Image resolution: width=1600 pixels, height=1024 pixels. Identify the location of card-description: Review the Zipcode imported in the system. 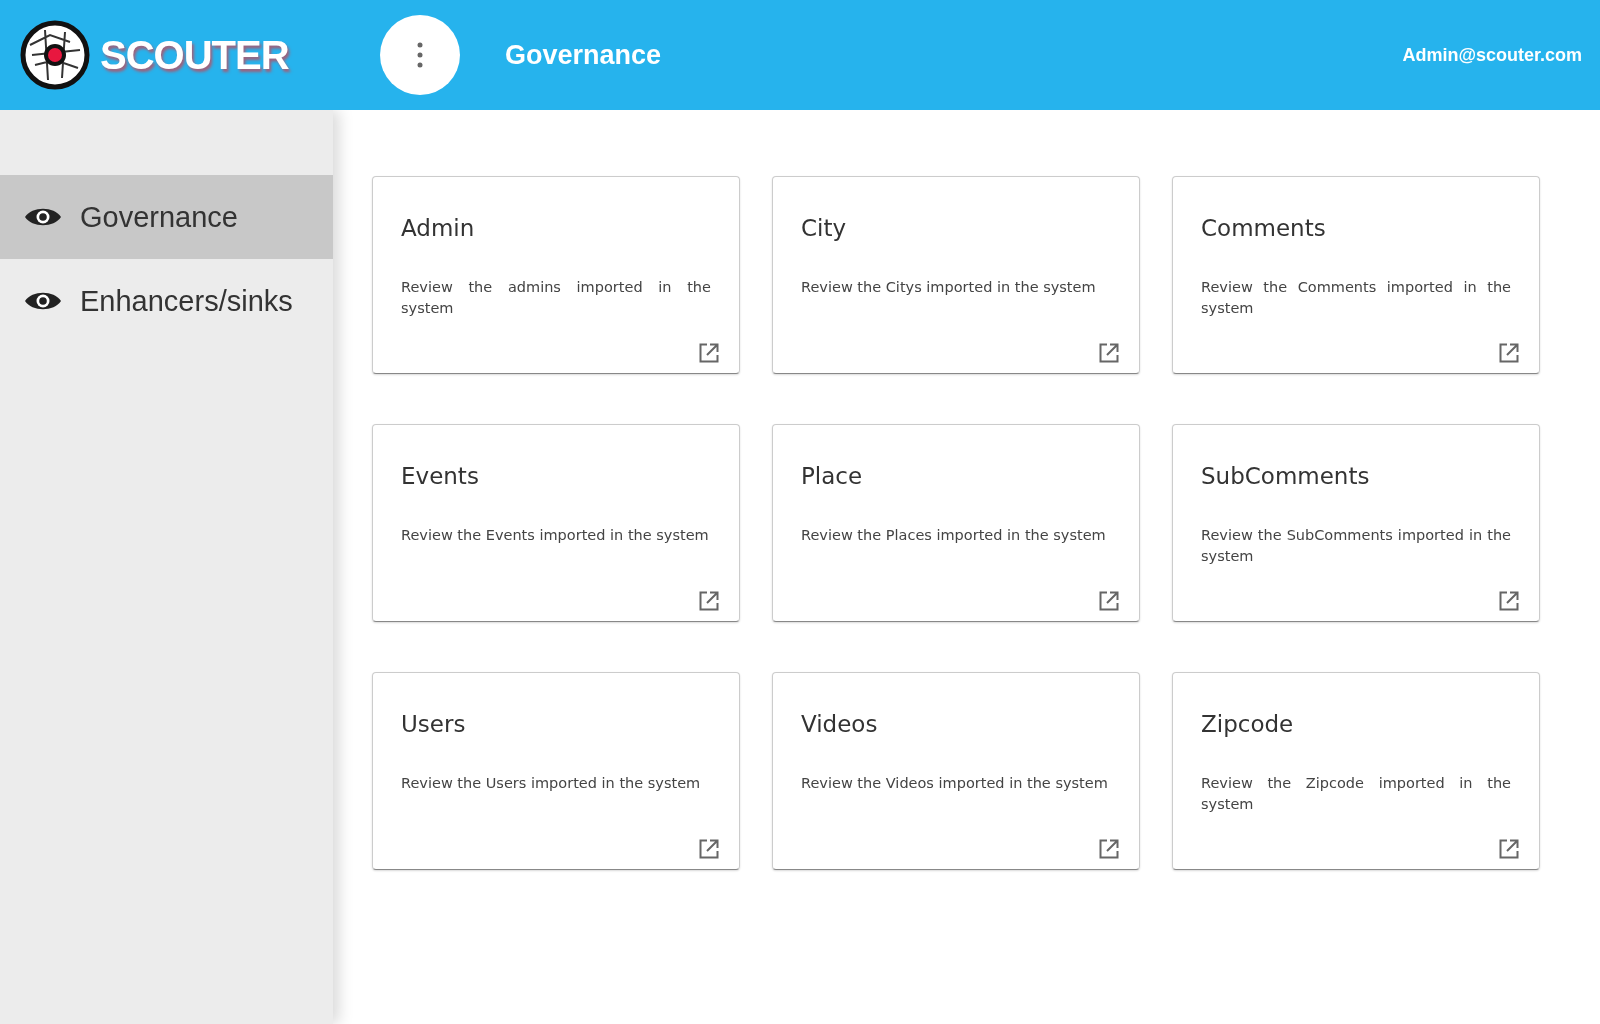
(1356, 794).